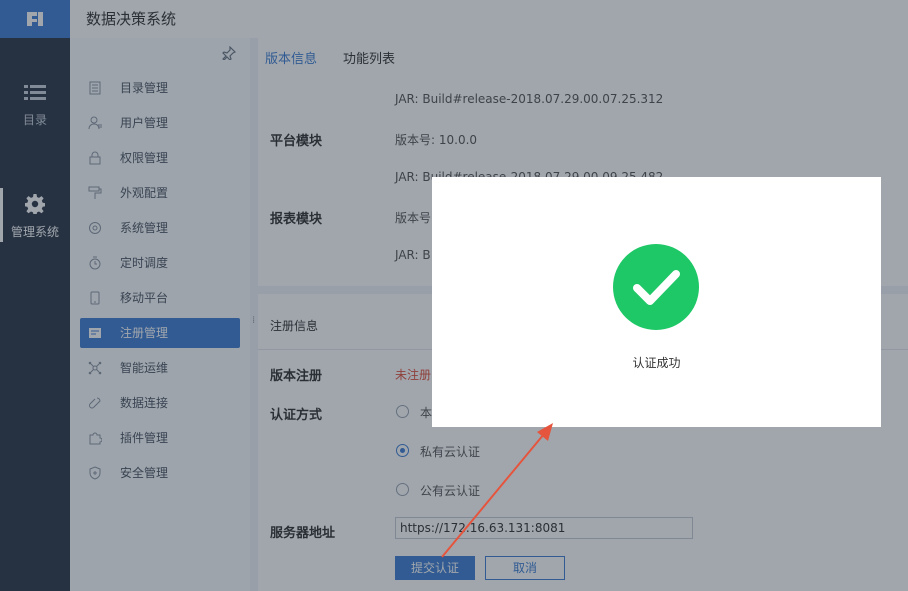  I want to click on success-message: 认证成功, so click(656, 363).